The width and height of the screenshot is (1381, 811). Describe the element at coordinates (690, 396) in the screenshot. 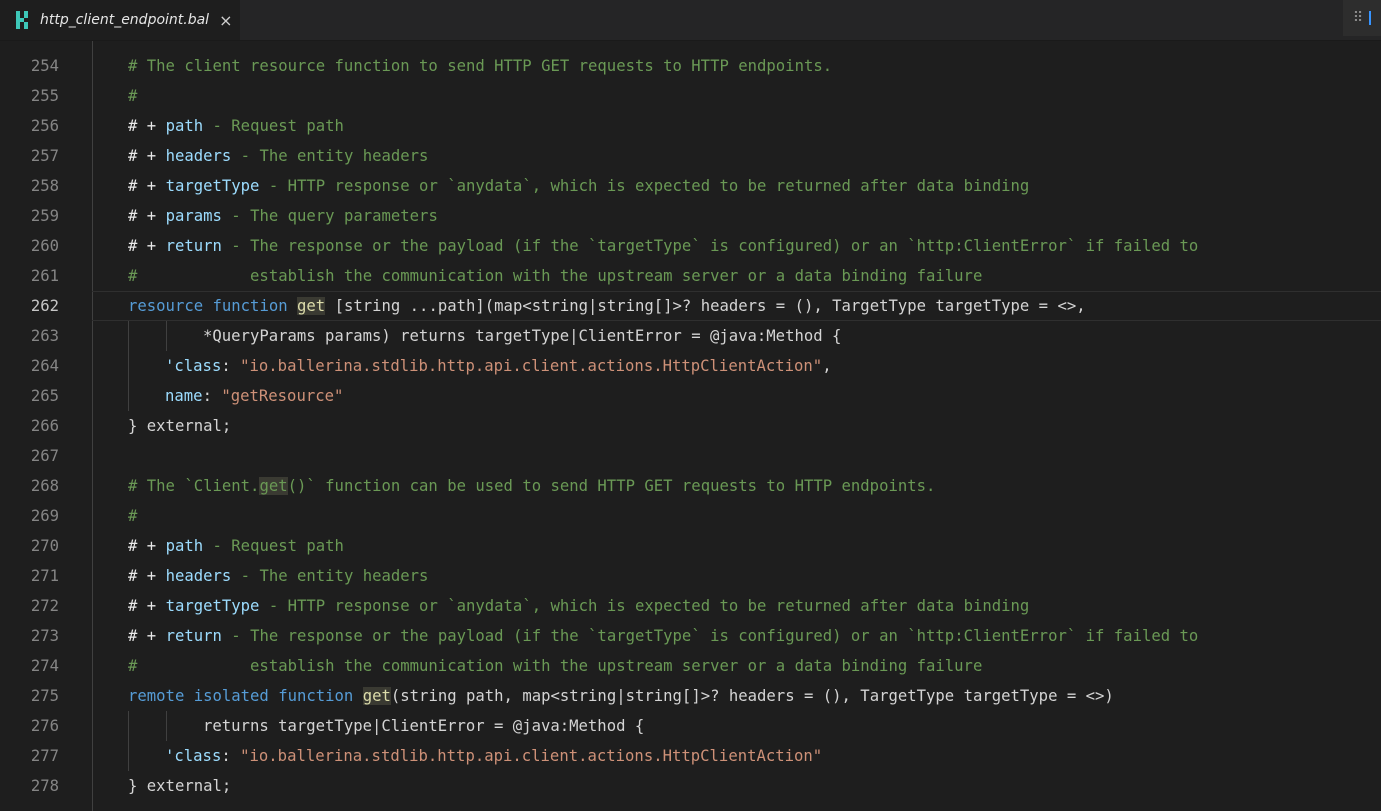

I see `code-line: 265 name: "getResource"` at that location.